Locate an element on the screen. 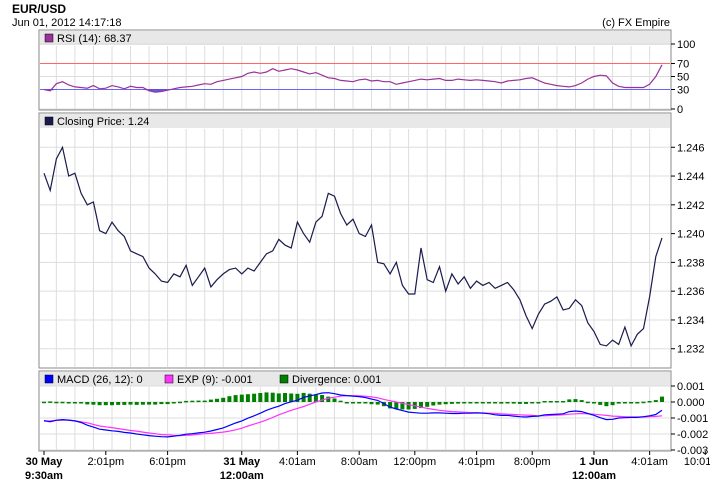  rsi-tick-label: 100 is located at coordinates (686, 45).